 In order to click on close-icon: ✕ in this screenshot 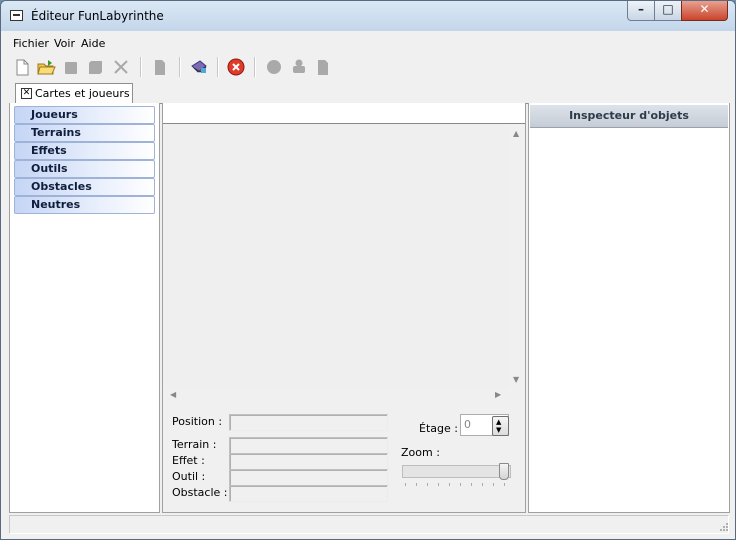, I will do `click(704, 9)`.